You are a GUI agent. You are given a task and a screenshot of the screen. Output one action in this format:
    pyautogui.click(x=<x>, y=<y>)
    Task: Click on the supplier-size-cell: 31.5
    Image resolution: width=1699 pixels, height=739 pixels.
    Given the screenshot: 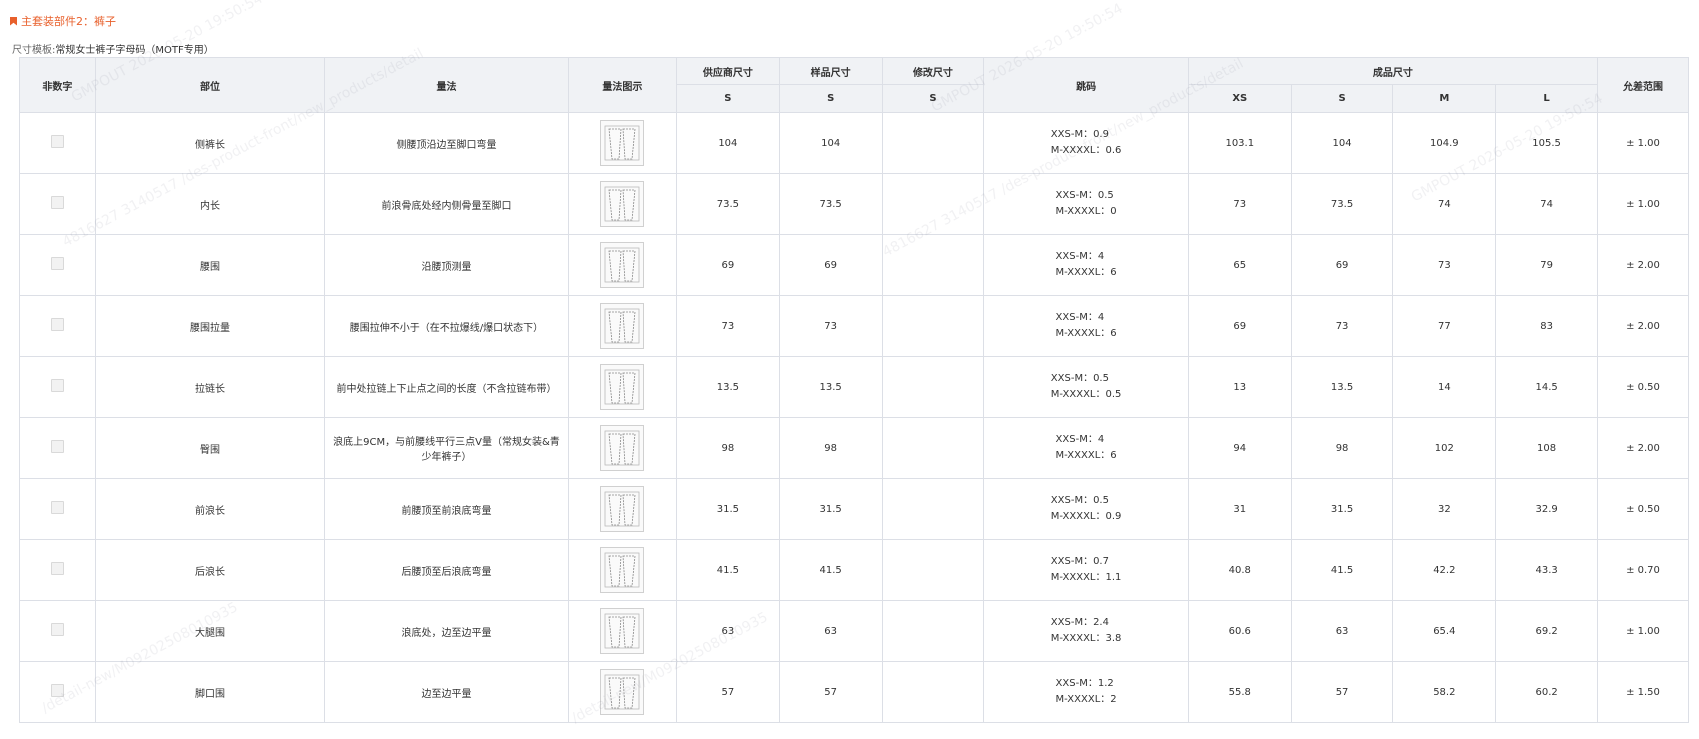 What is the action you would take?
    pyautogui.click(x=727, y=509)
    